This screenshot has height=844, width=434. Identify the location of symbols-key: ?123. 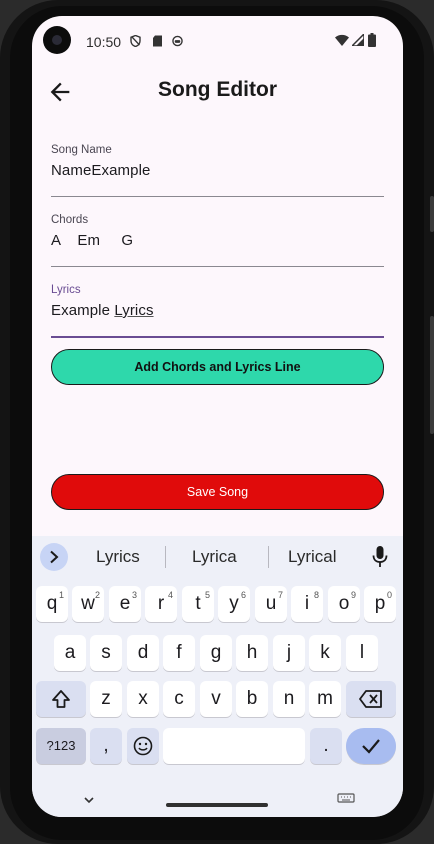
(61, 746).